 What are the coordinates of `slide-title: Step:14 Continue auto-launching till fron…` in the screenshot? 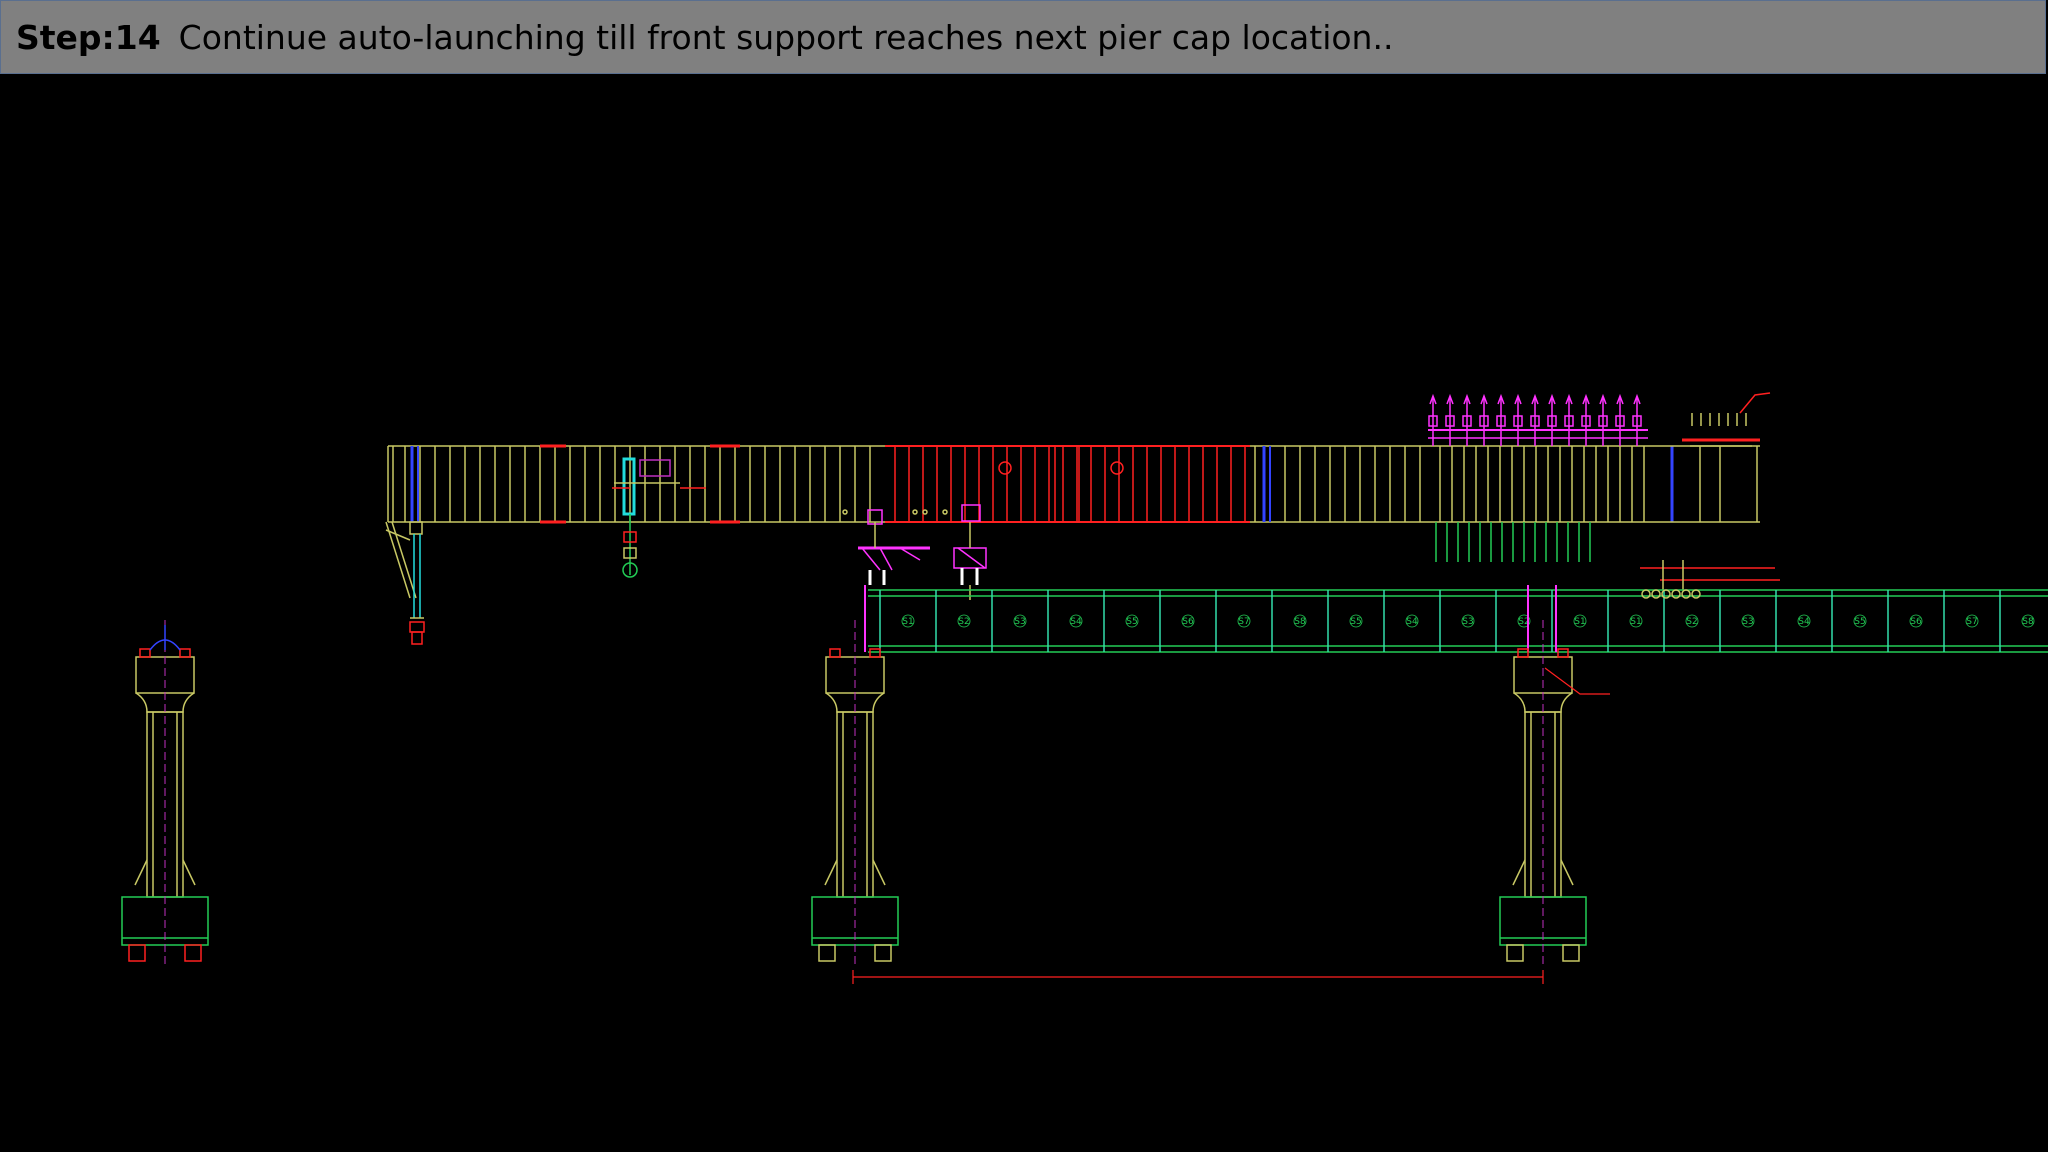 It's located at (704, 37).